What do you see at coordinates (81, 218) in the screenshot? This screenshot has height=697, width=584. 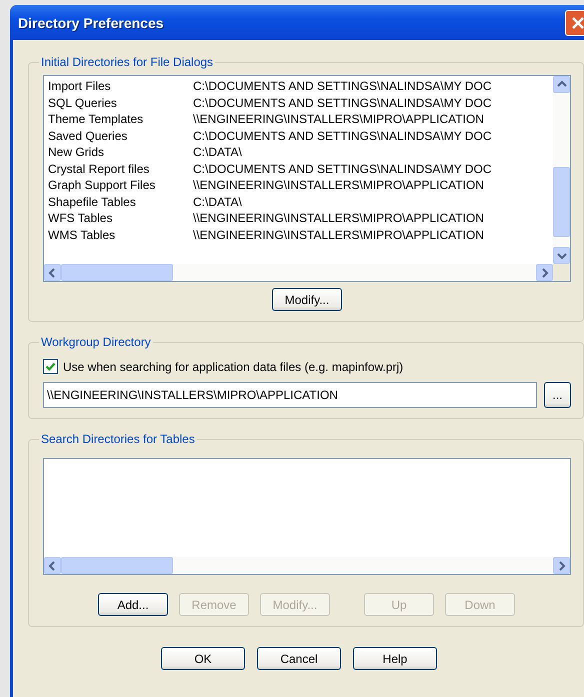 I see `directory-type: WFS Tables` at bounding box center [81, 218].